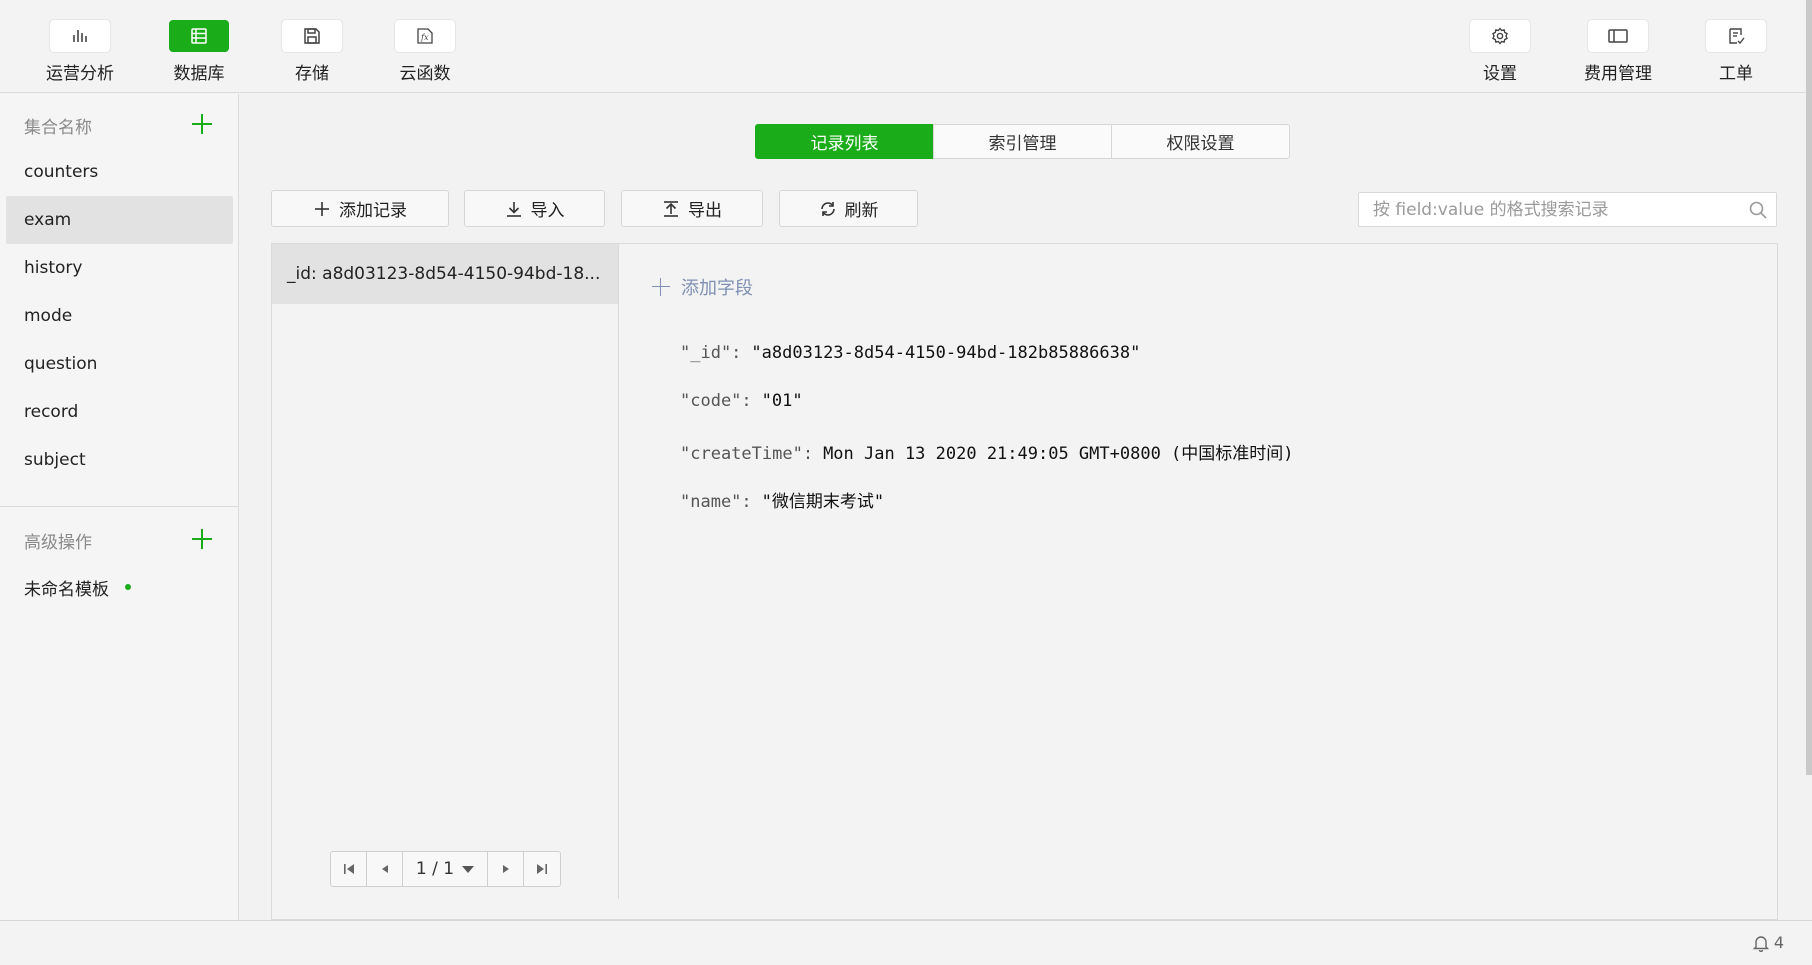 Image resolution: width=1812 pixels, height=965 pixels. I want to click on field-value: "微信期末考试", so click(823, 502).